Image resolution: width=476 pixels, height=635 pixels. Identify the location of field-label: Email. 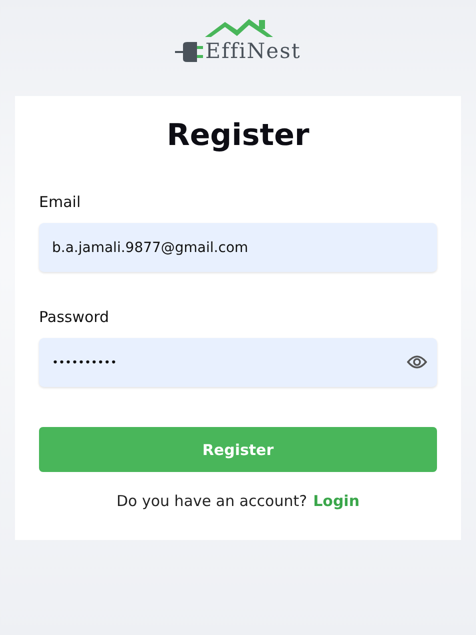
(60, 202).